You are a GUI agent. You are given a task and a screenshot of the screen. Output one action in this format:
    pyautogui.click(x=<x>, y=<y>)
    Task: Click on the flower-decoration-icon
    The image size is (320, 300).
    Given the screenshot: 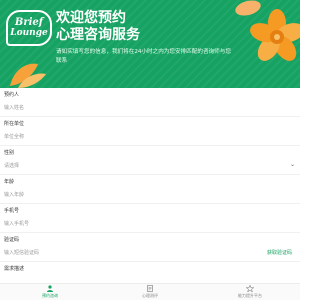 What is the action you would take?
    pyautogui.click(x=275, y=35)
    